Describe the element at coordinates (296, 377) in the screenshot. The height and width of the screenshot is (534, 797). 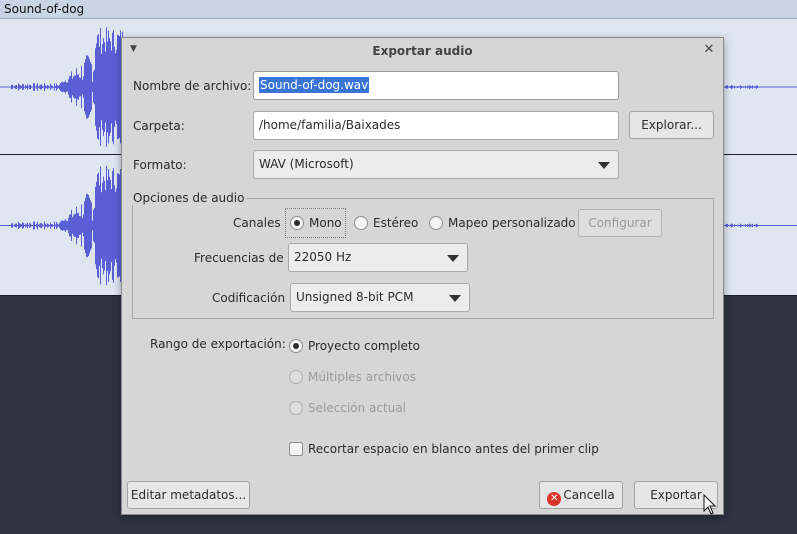
I see `range-multiple-files-radio` at that location.